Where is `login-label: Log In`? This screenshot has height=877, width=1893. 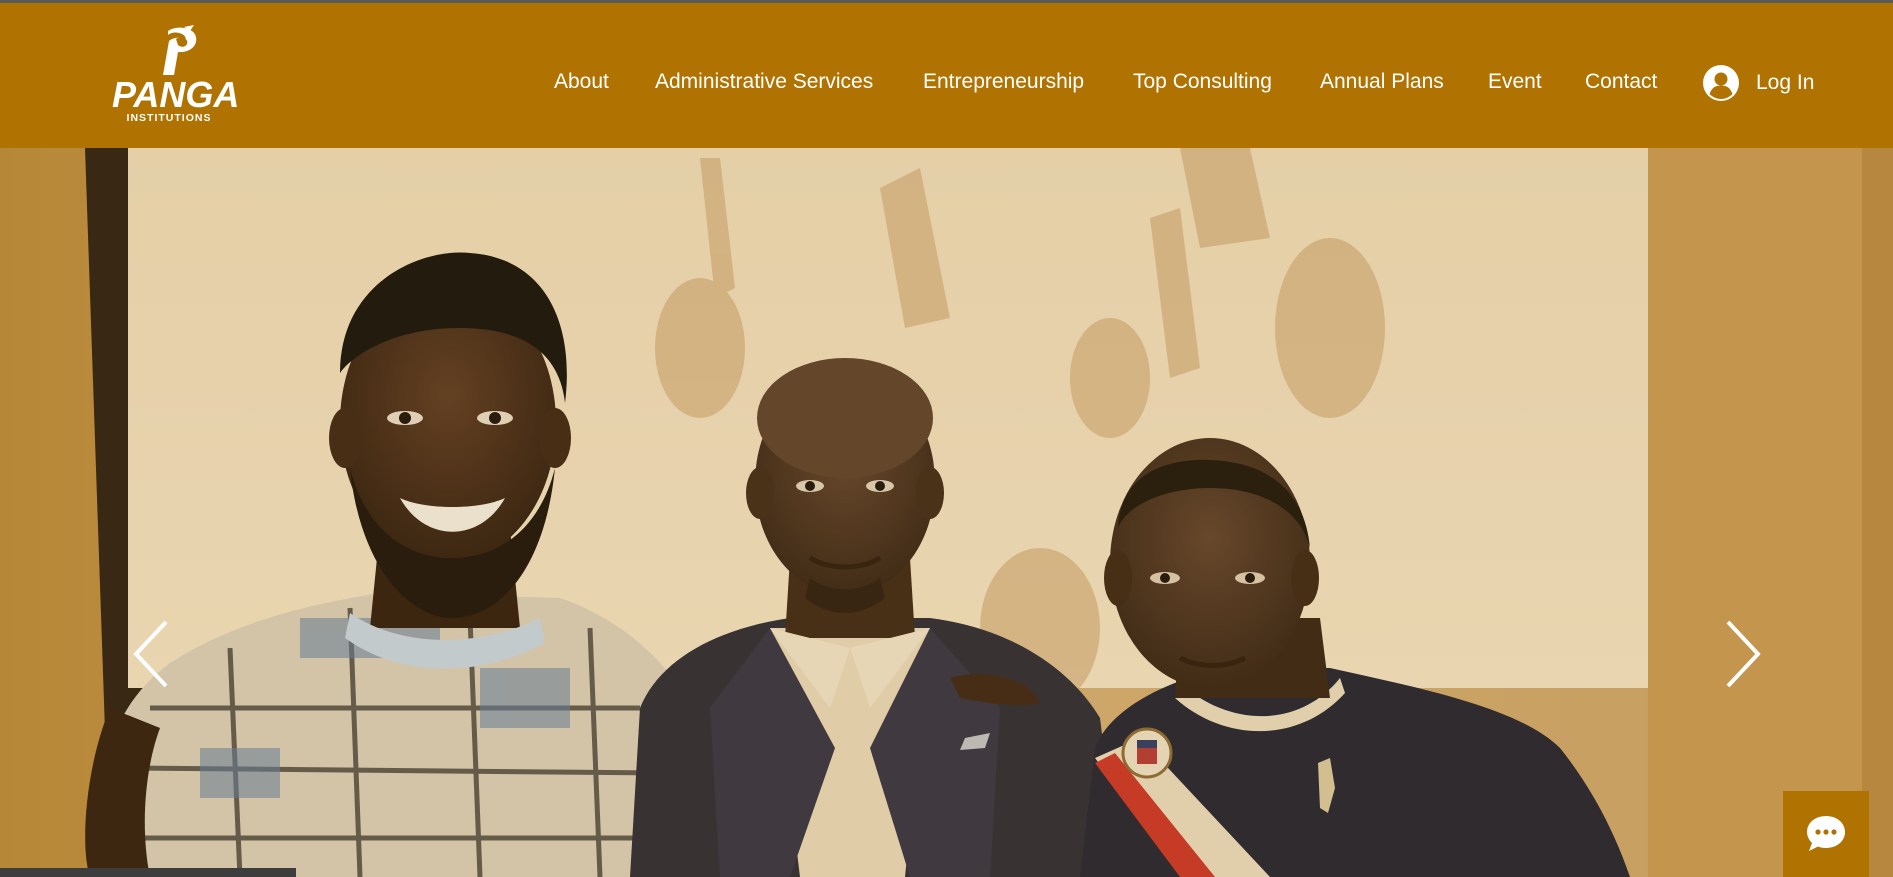
login-label: Log In is located at coordinates (1785, 82).